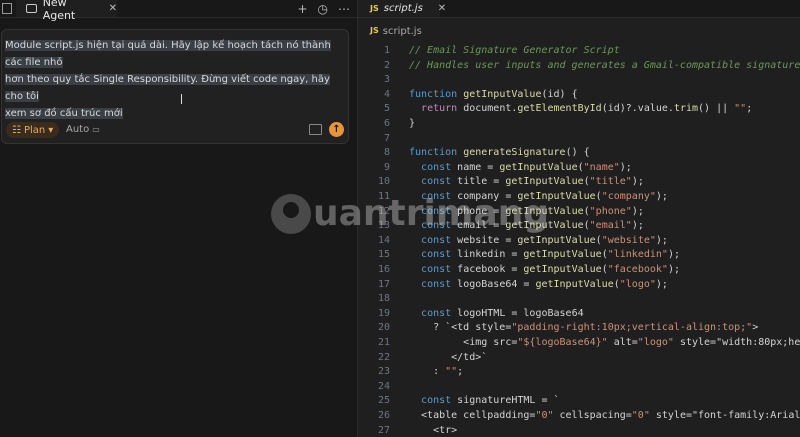 This screenshot has height=437, width=800. What do you see at coordinates (499, 152) in the screenshot?
I see `code-line: function generateSignature() {` at bounding box center [499, 152].